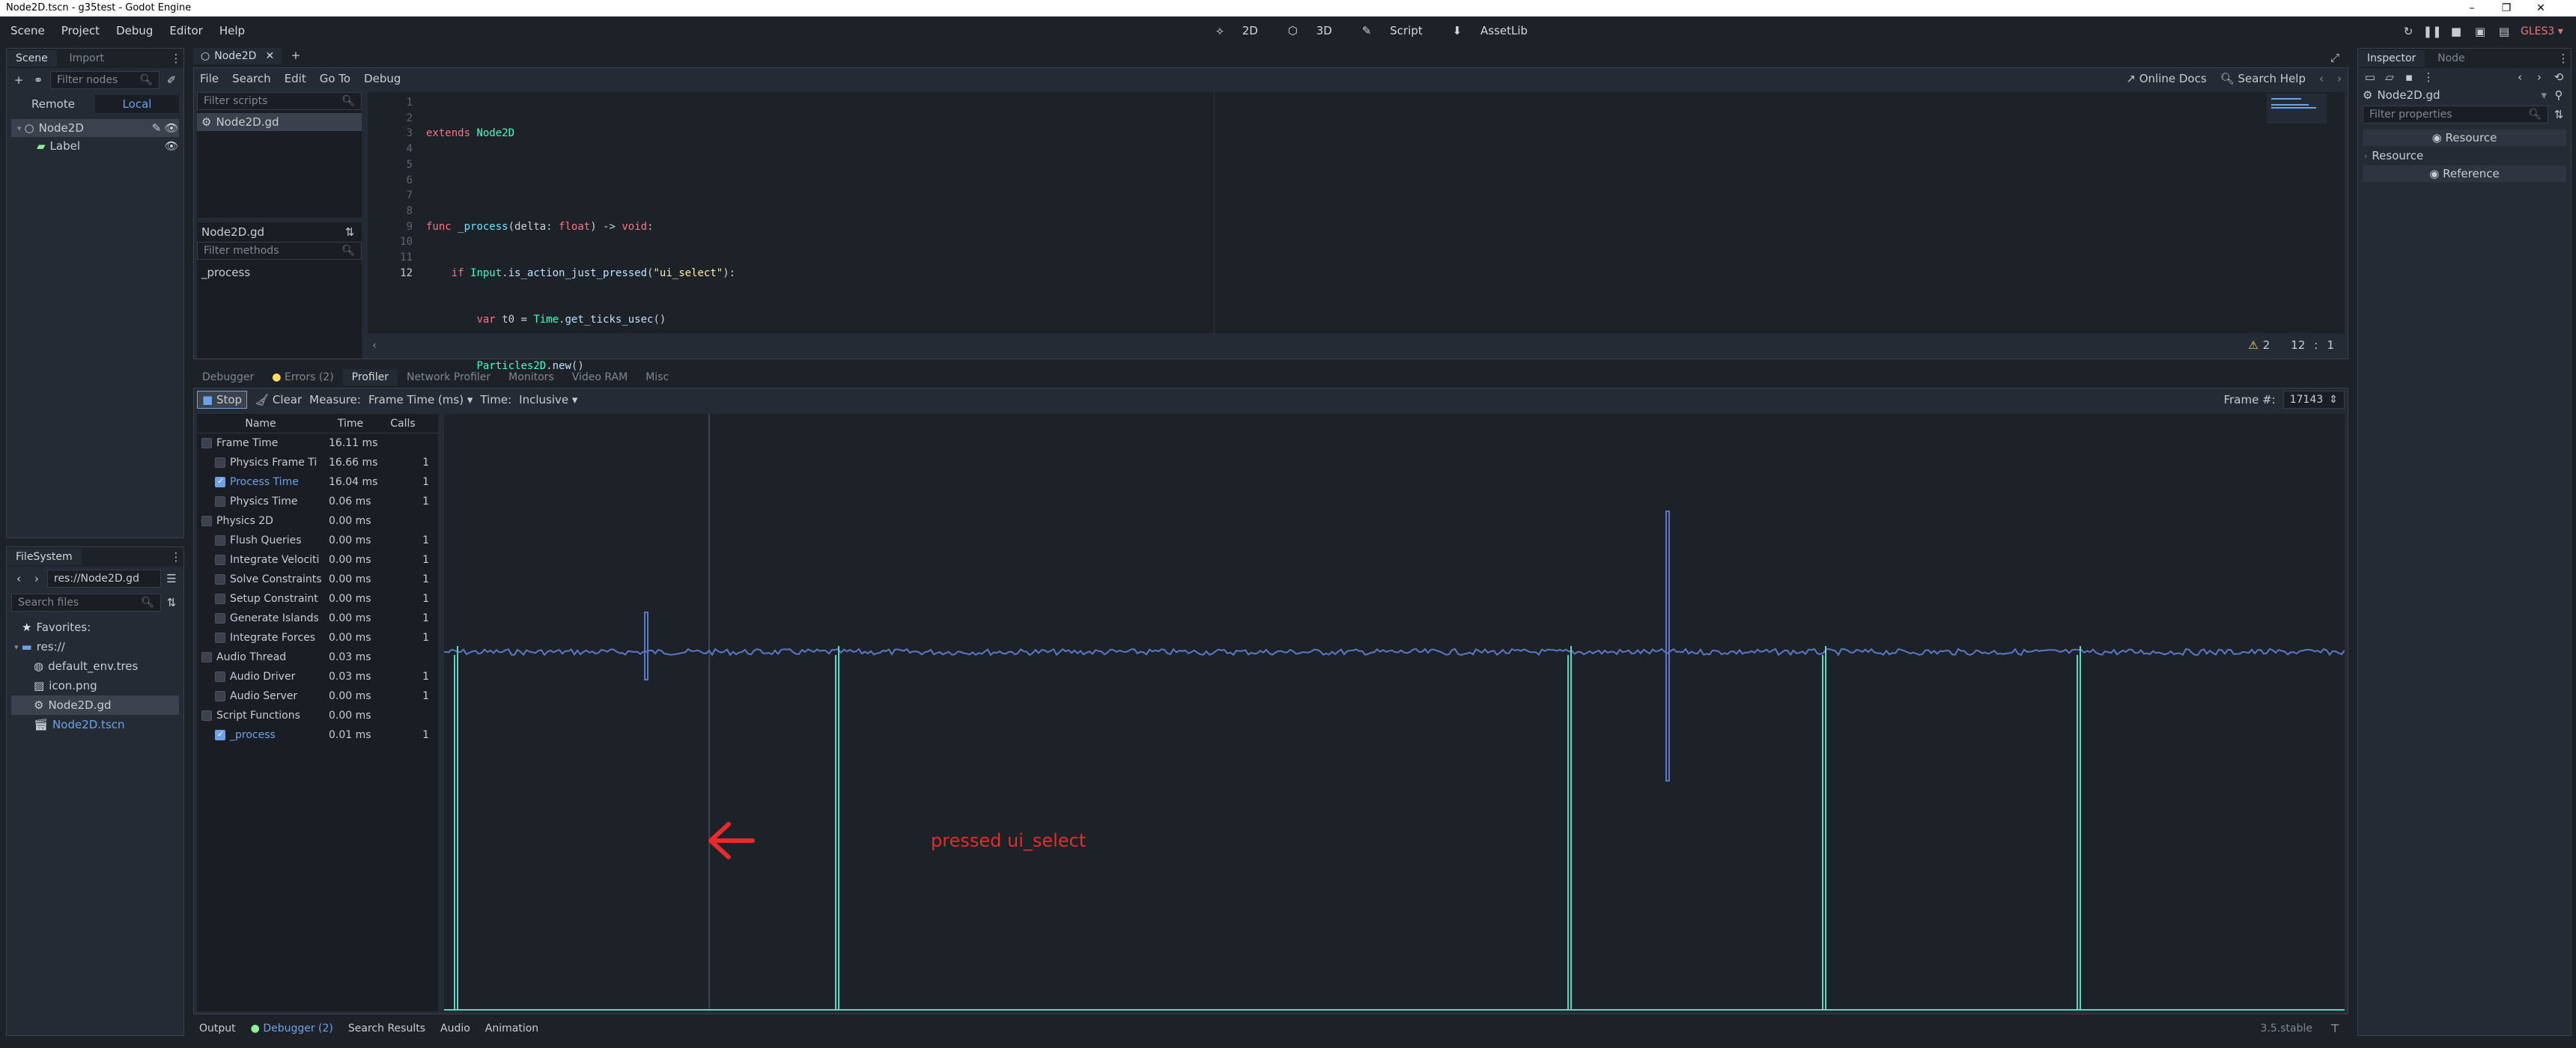  What do you see at coordinates (317, 618) in the screenshot?
I see `profiler-row: Generate Islands 0.00 ms 1` at bounding box center [317, 618].